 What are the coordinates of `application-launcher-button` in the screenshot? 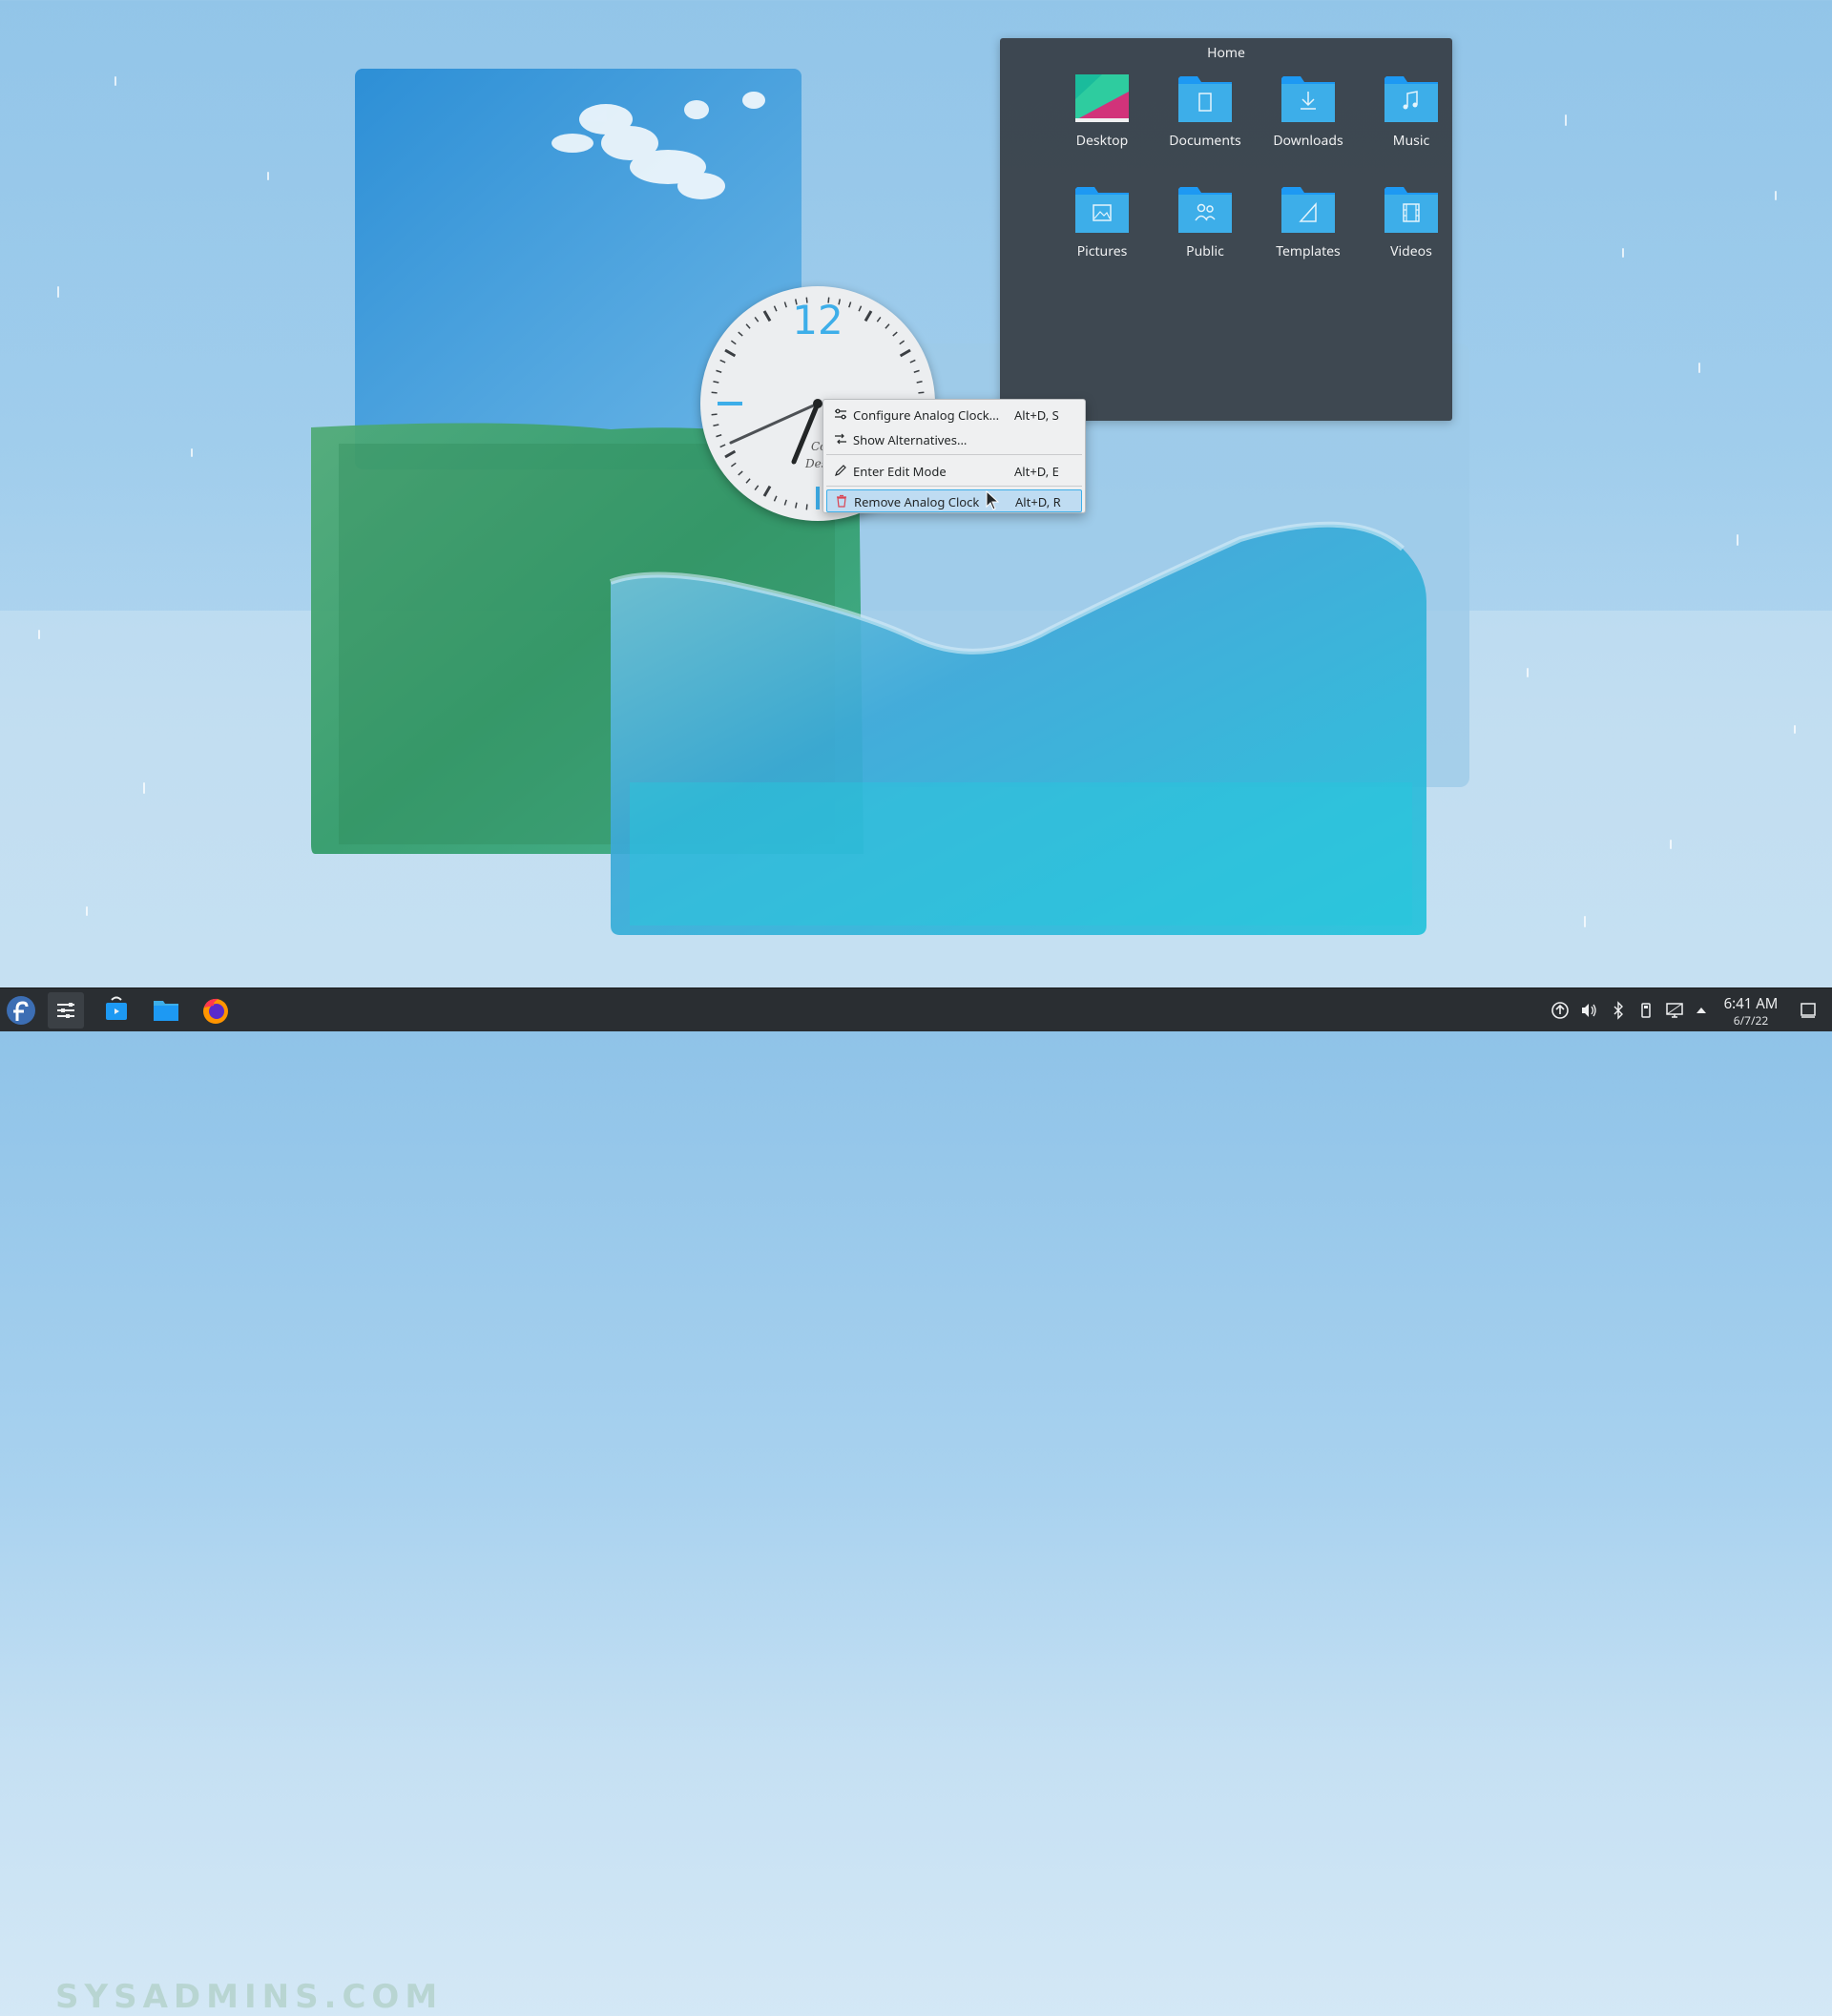 It's located at (21, 1010).